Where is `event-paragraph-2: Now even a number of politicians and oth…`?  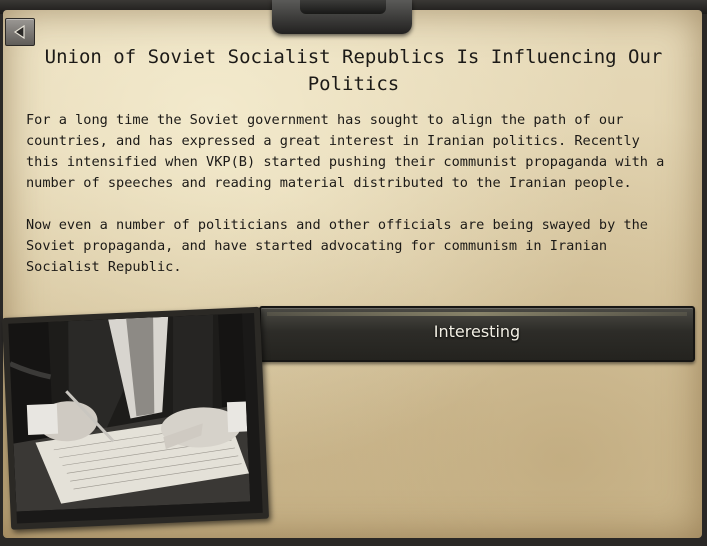 event-paragraph-2: Now even a number of politicians and oth… is located at coordinates (337, 246).